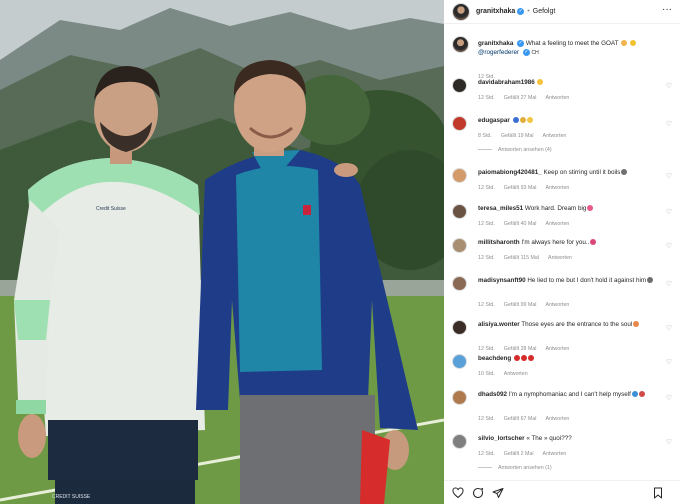  I want to click on comment-meta: 12 Std. Gefällt 27 Mal Antworten, so click(528, 98).